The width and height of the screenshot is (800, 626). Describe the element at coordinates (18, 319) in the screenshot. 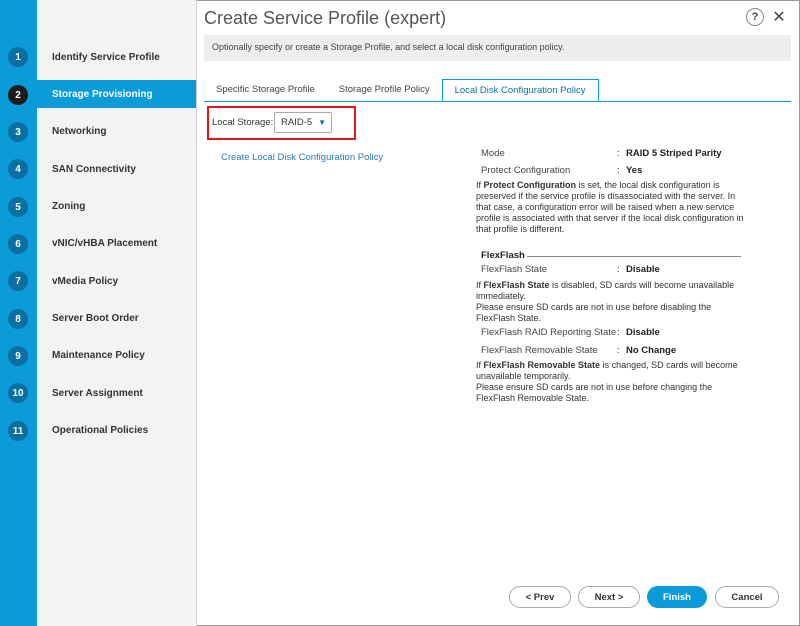

I see `step-number-8: 8` at that location.